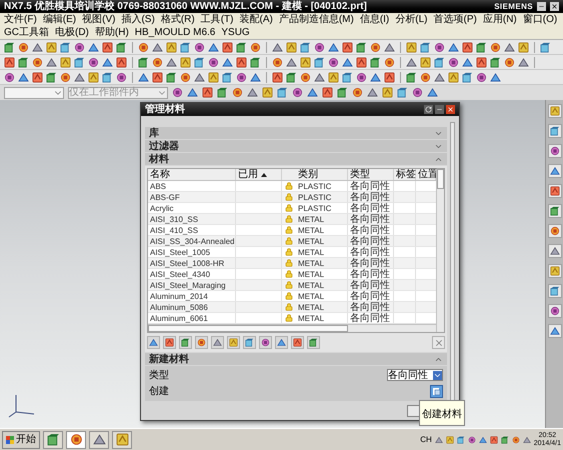 The height and width of the screenshot is (450, 563). What do you see at coordinates (185, 6) in the screenshot?
I see `window-title: NX7.5 优胜模具培训学校 0769-88031060 WWW.MJZL.COM - 建模 - [040102.prt]` at bounding box center [185, 6].